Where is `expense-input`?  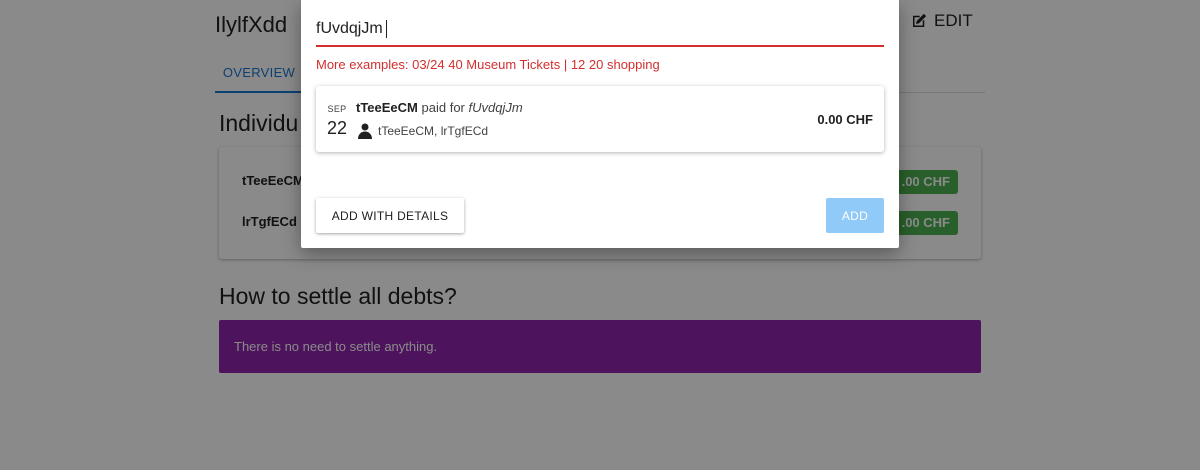 expense-input is located at coordinates (600, 29).